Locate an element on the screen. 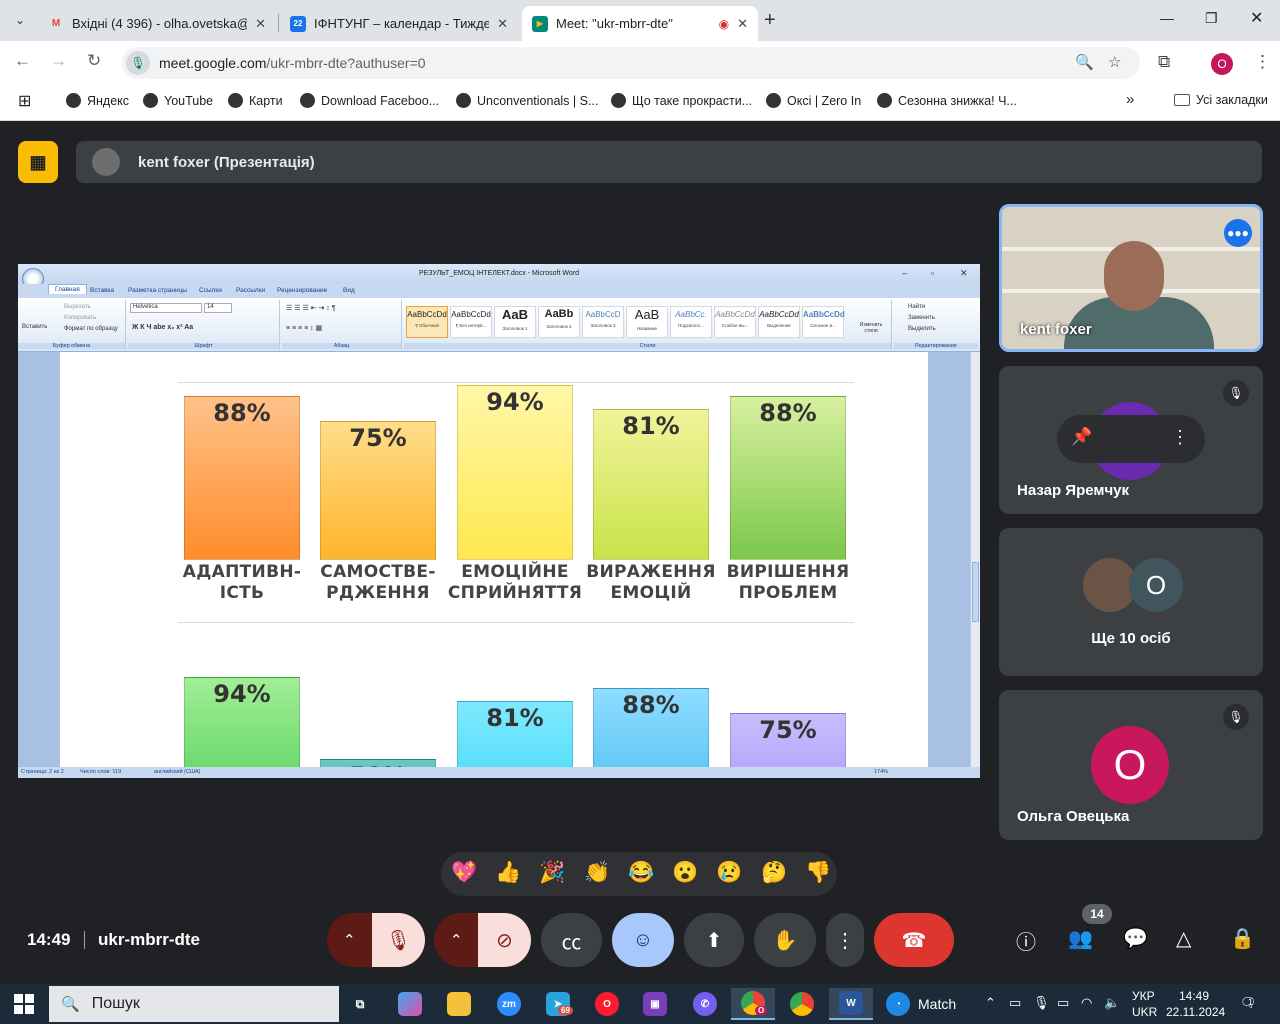 This screenshot has height=1024, width=1280. opera-icon: O is located at coordinates (607, 1004).